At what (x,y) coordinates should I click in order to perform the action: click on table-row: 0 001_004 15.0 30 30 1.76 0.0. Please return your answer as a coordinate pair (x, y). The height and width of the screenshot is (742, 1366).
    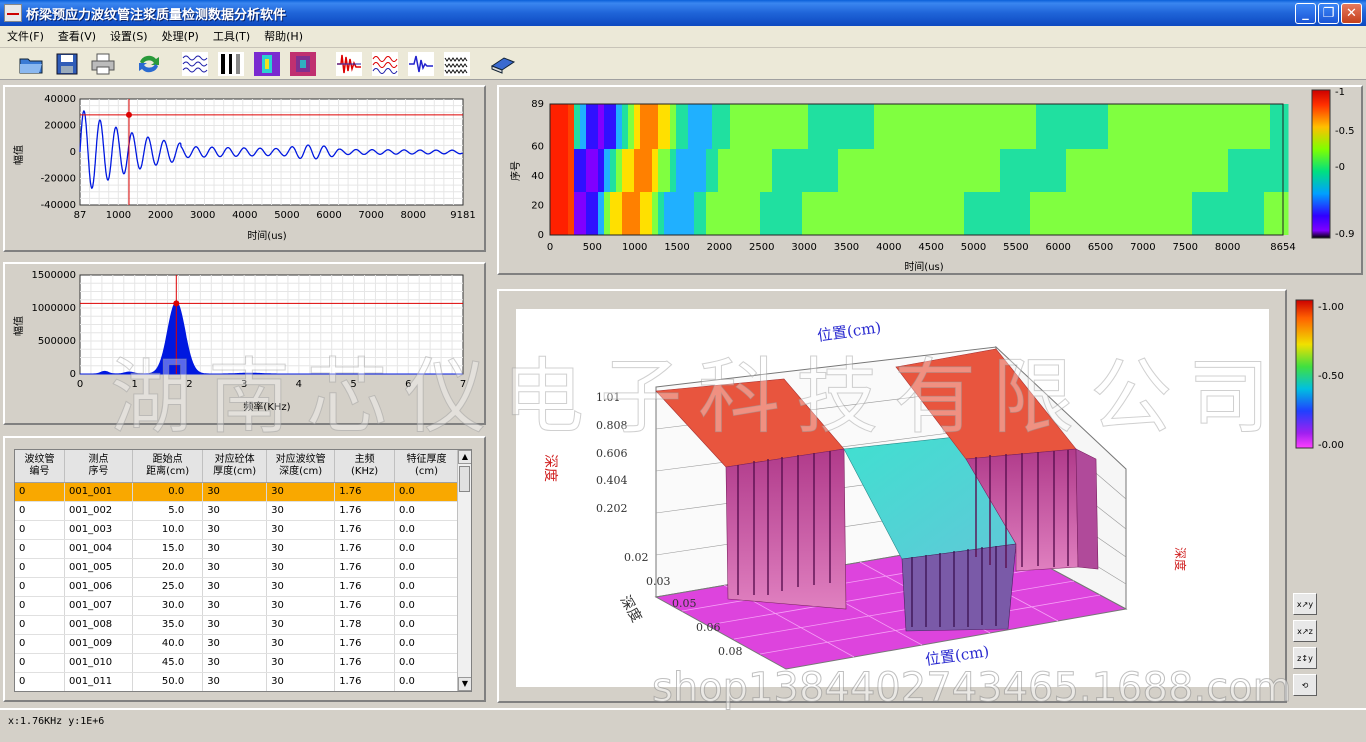
    Looking at the image, I should click on (237, 549).